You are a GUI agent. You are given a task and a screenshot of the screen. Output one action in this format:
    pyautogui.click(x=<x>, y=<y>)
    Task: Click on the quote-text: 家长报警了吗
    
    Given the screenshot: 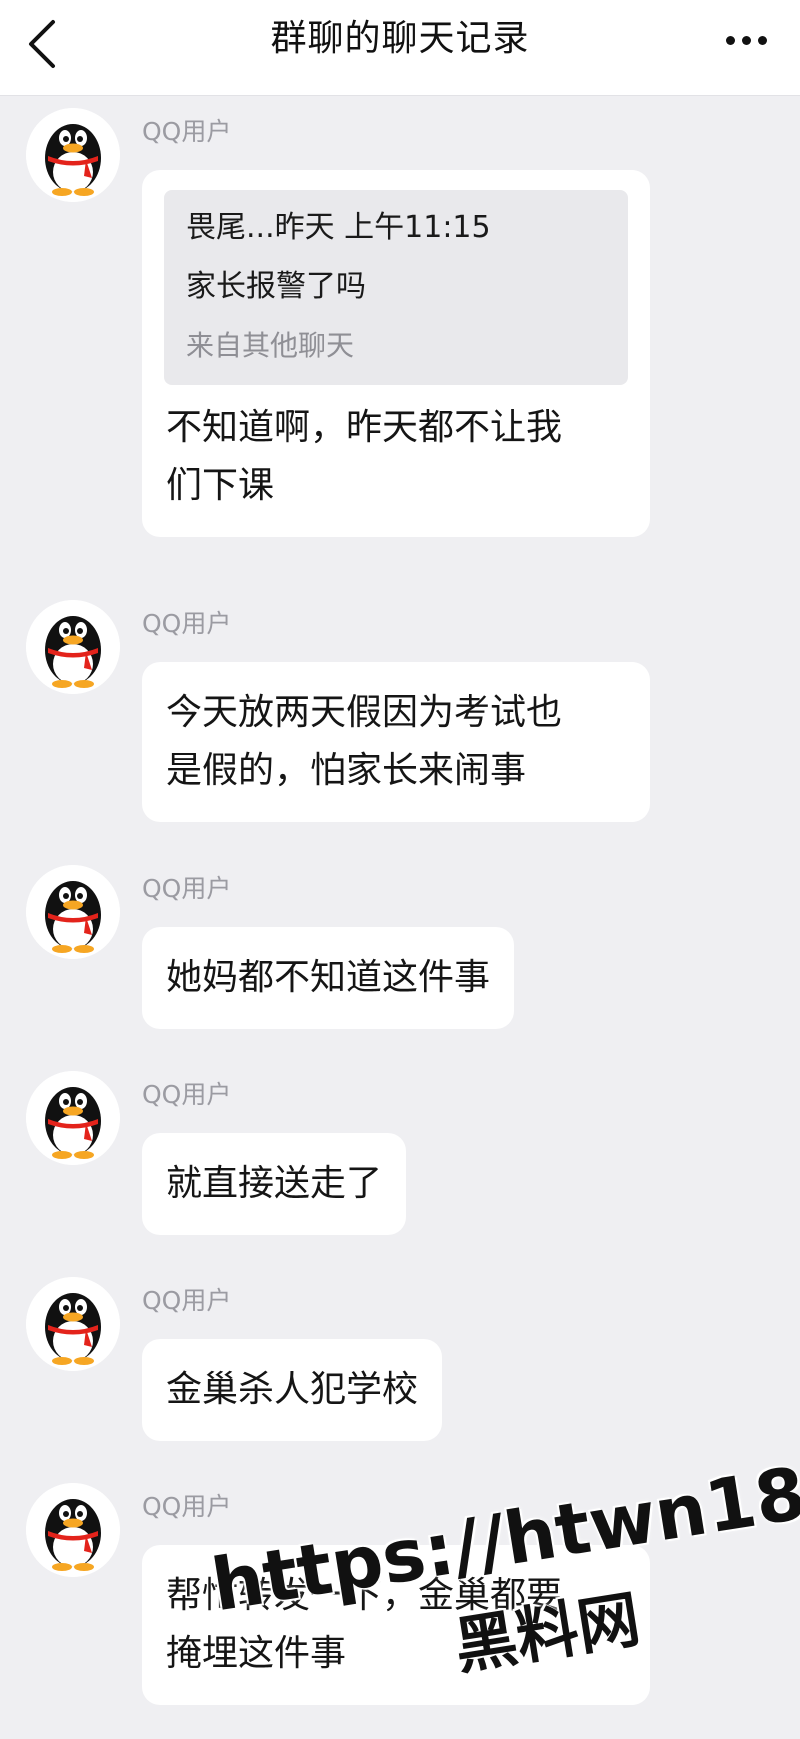 What is the action you would take?
    pyautogui.click(x=276, y=286)
    